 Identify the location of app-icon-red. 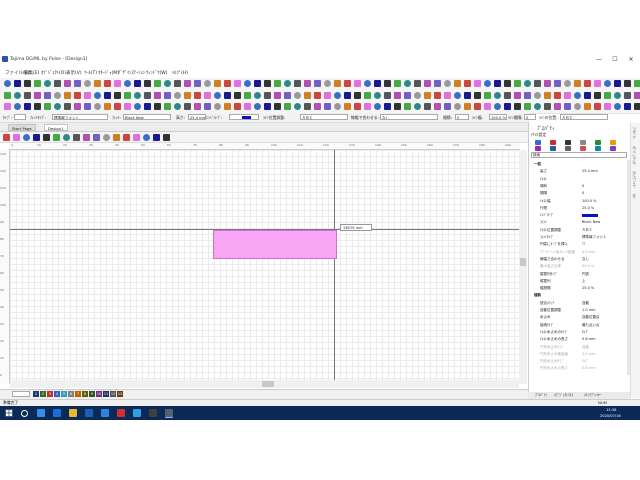
(121, 413).